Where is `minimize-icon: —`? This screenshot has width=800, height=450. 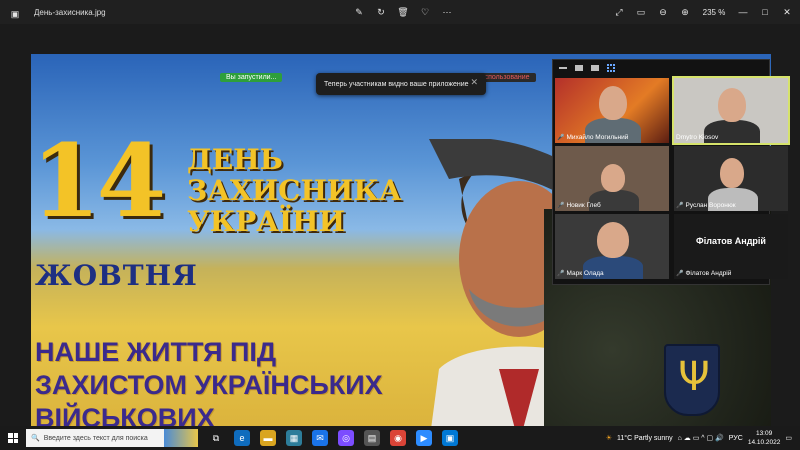
minimize-icon: — is located at coordinates (743, 12).